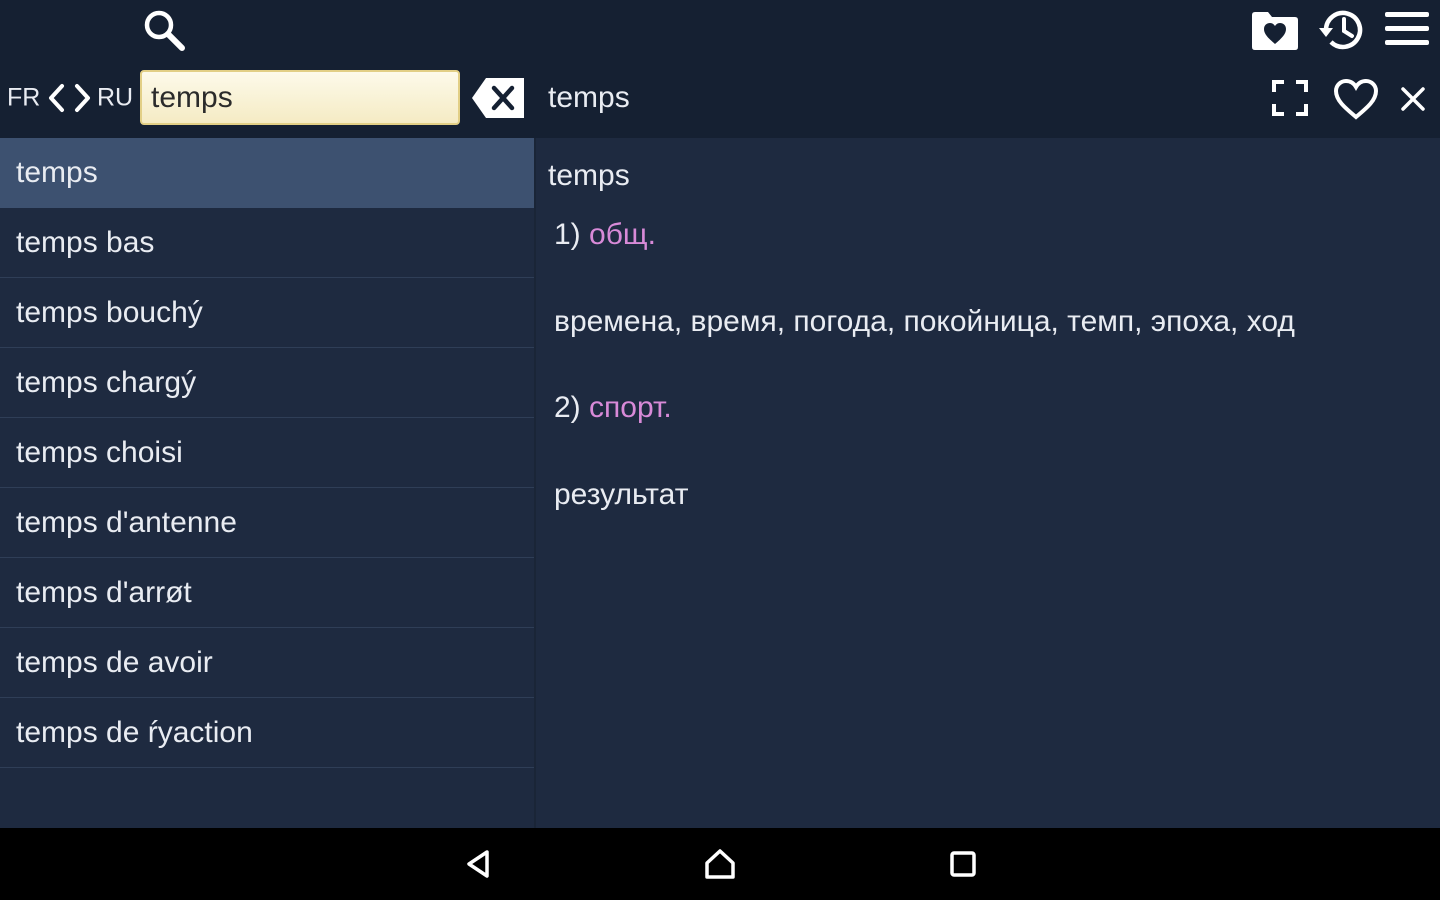  What do you see at coordinates (134, 732) in the screenshot?
I see `list-item-label: temps de ŕyaction` at bounding box center [134, 732].